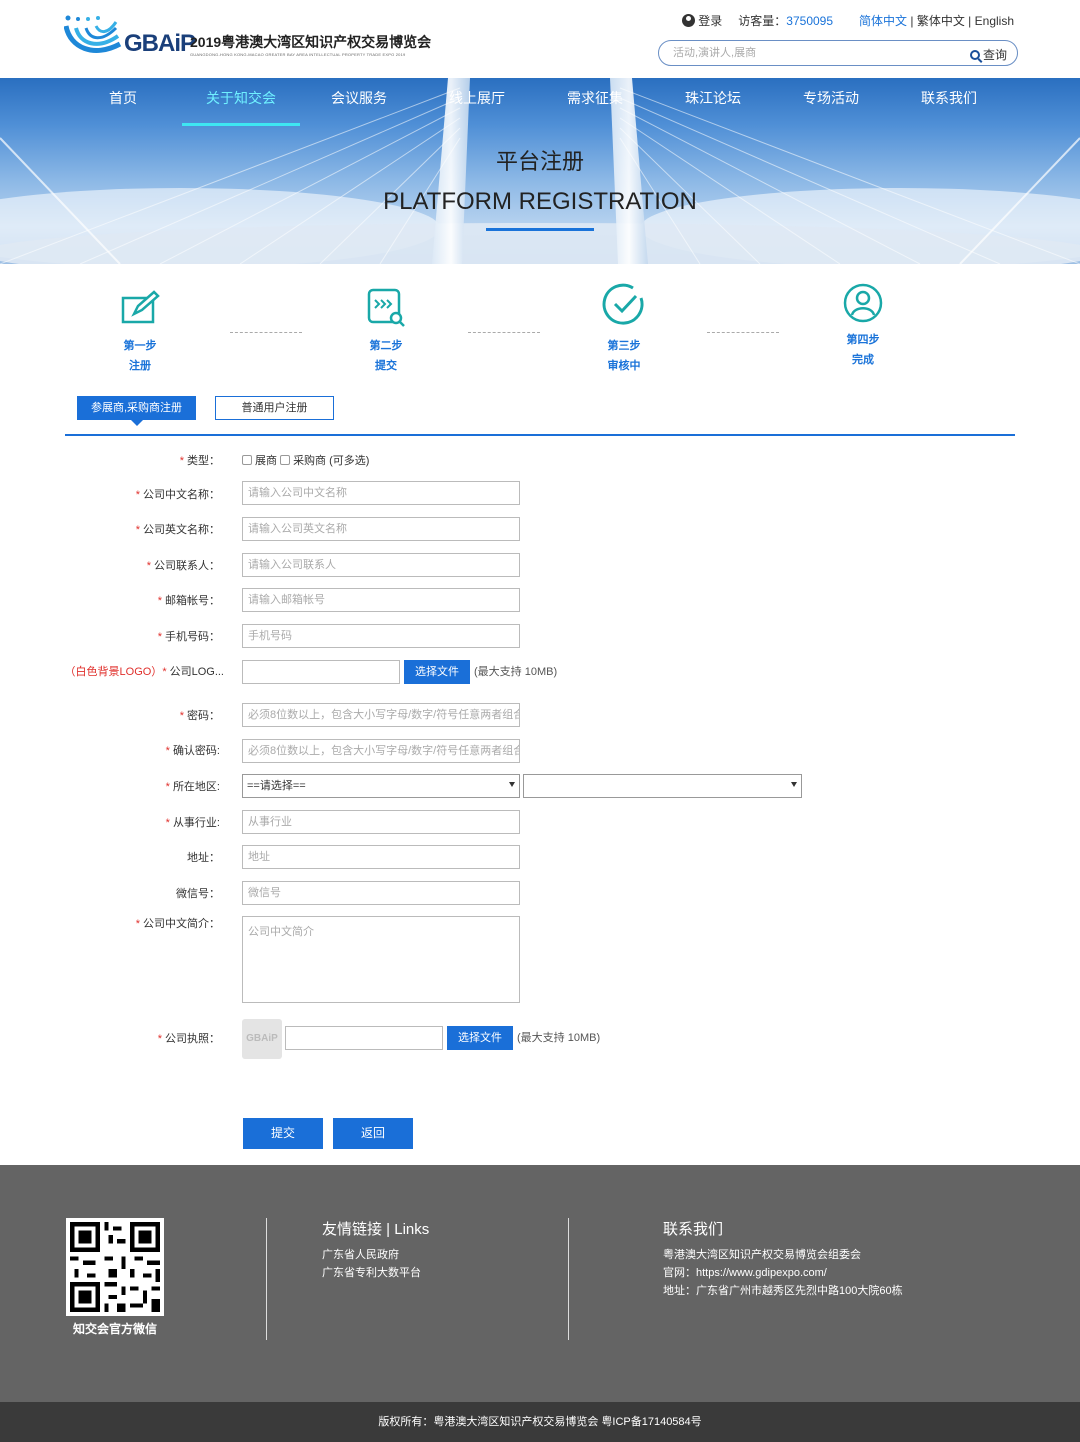 This screenshot has height=1442, width=1080. Describe the element at coordinates (863, 340) in the screenshot. I see `step-4-number: 第四步` at that location.